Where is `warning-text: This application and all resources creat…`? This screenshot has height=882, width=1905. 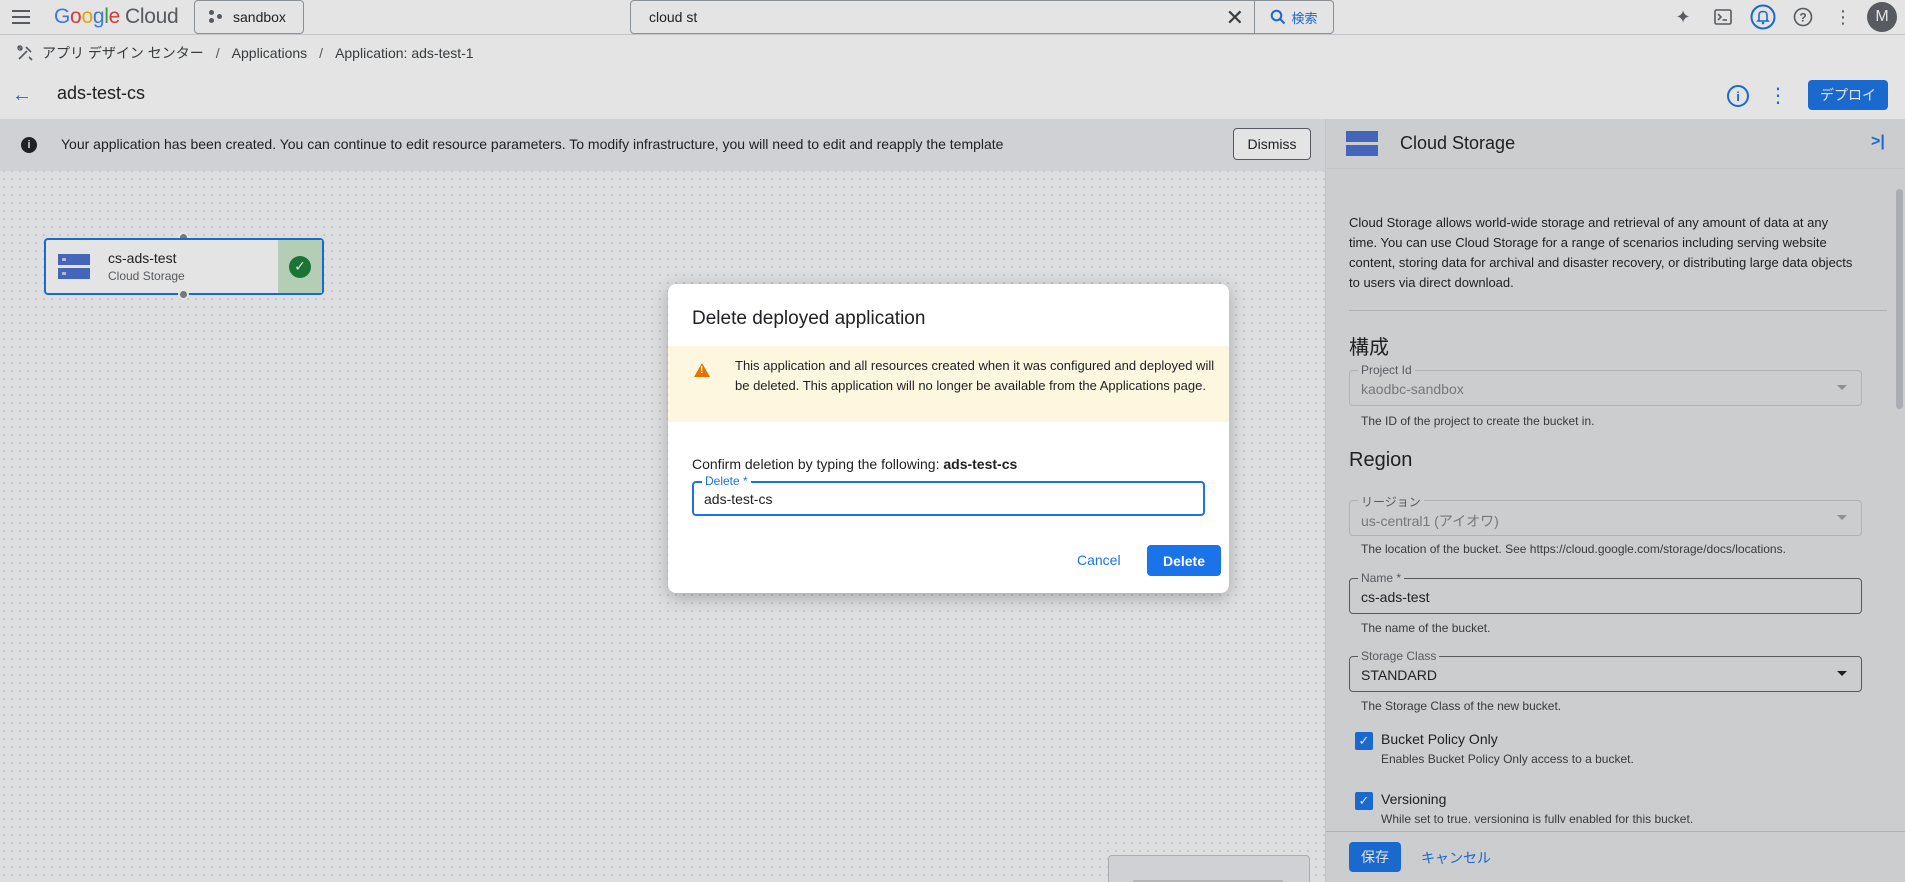 warning-text: This application and all resources creat… is located at coordinates (975, 375).